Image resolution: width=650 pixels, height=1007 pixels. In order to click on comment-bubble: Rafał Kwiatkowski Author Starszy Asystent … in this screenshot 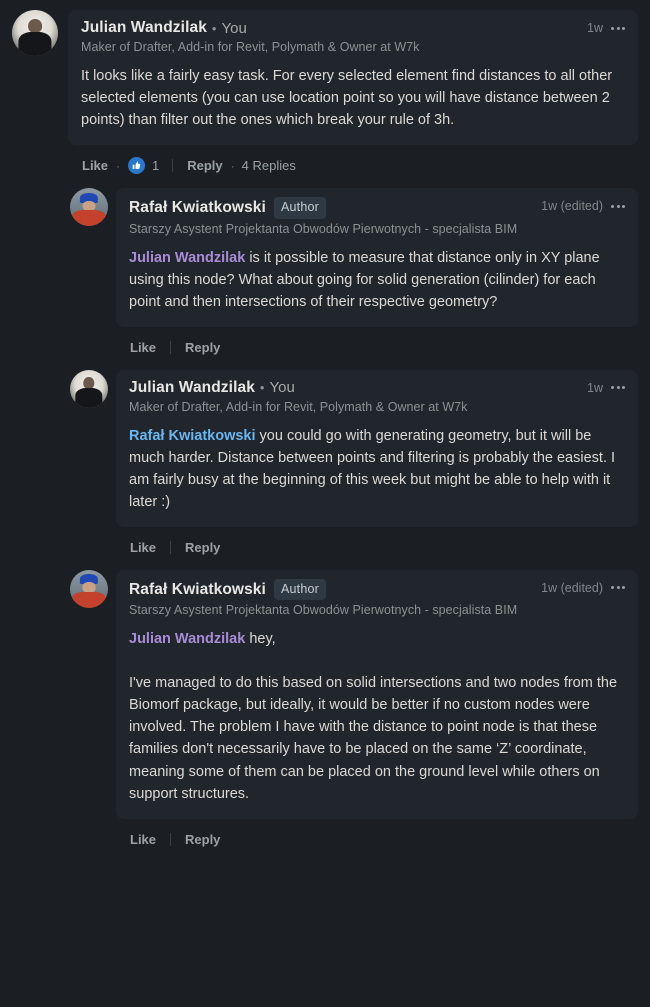, I will do `click(377, 257)`.